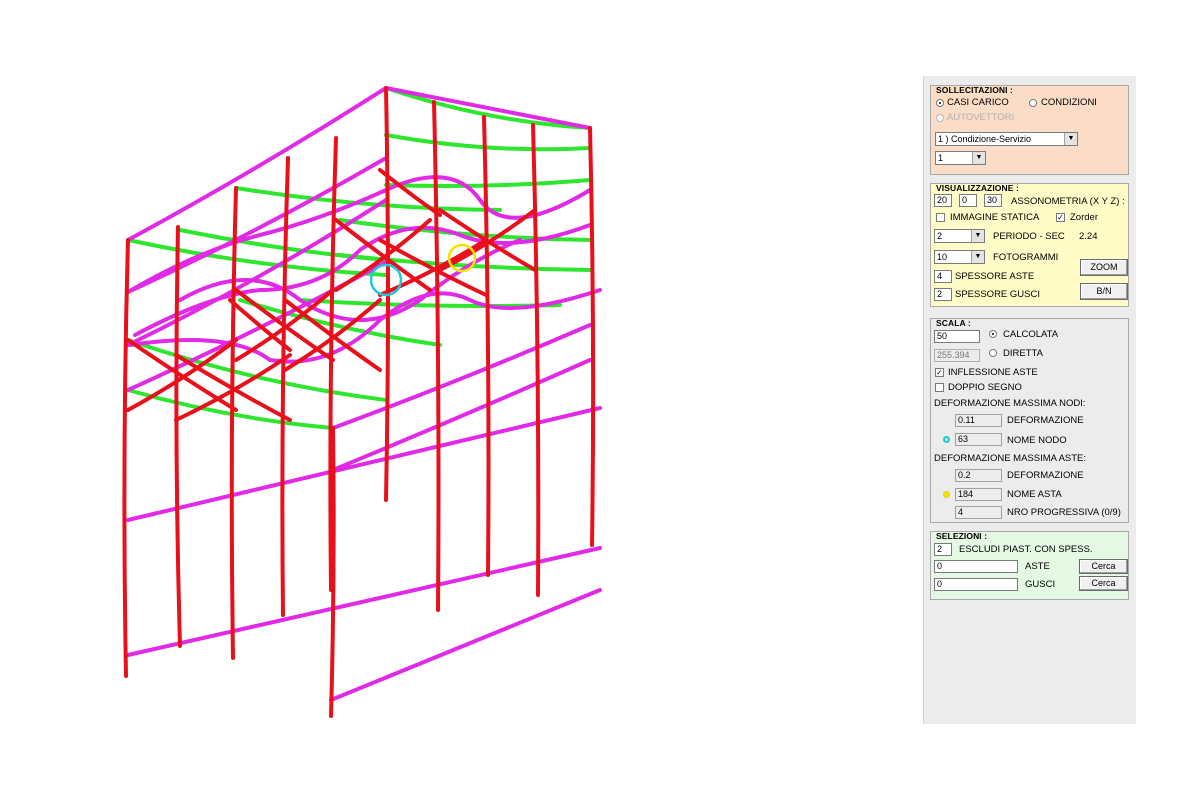  Describe the element at coordinates (978, 512) in the screenshot. I see `nro-progressiva-value: 4` at that location.